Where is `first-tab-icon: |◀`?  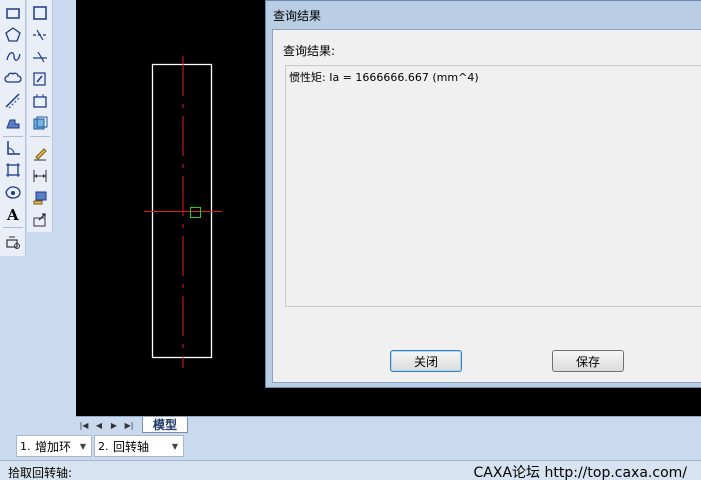 first-tab-icon: |◀ is located at coordinates (84, 425).